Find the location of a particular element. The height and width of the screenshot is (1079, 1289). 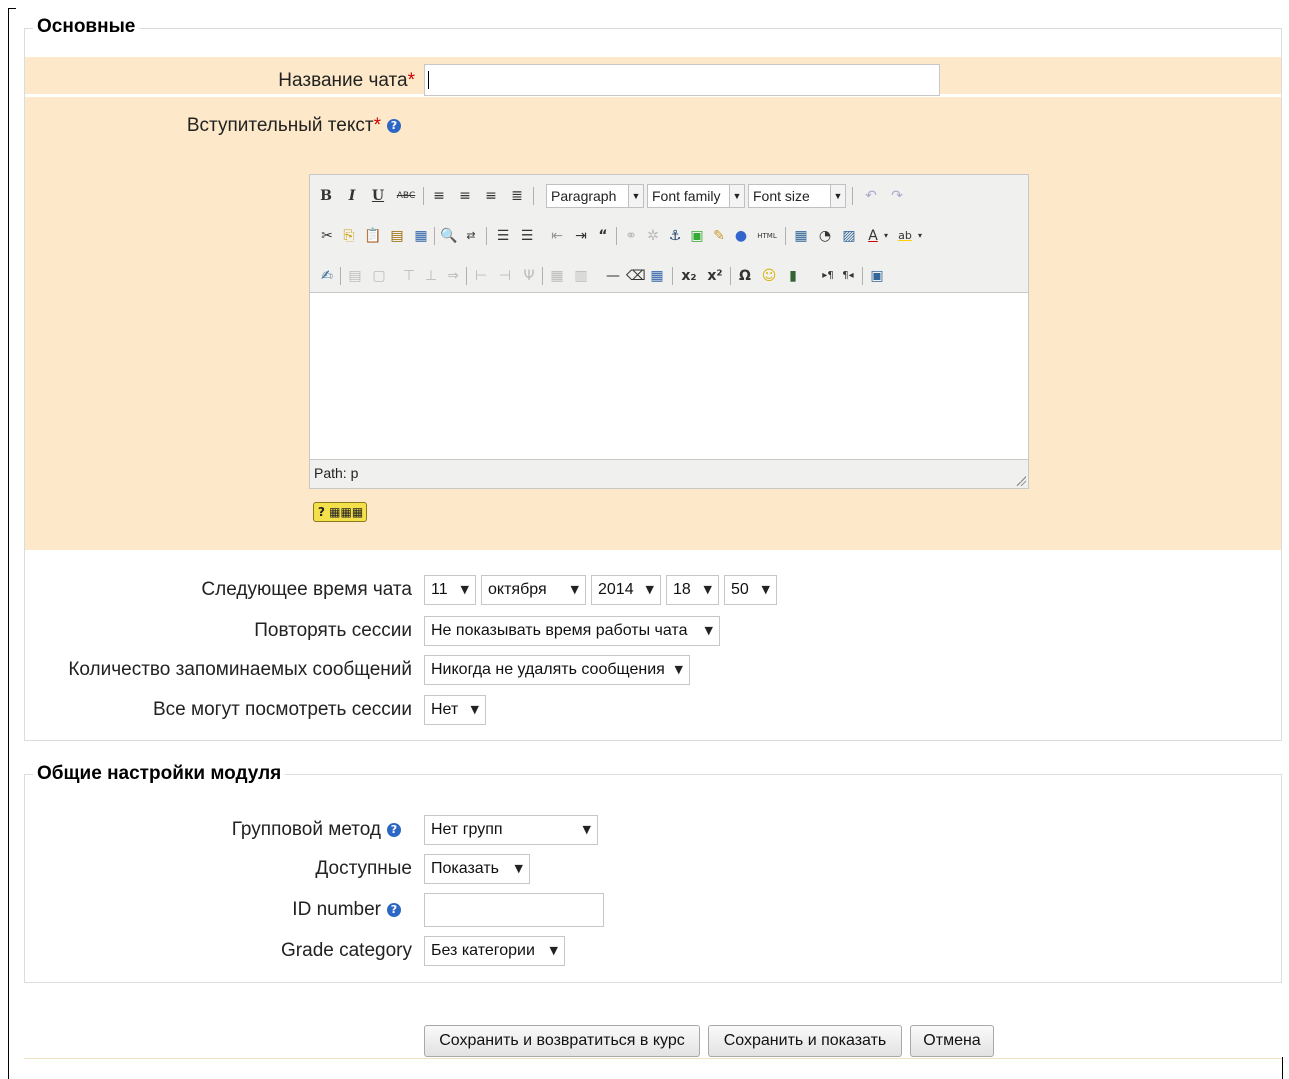

special-char-button: Ω is located at coordinates (745, 276).